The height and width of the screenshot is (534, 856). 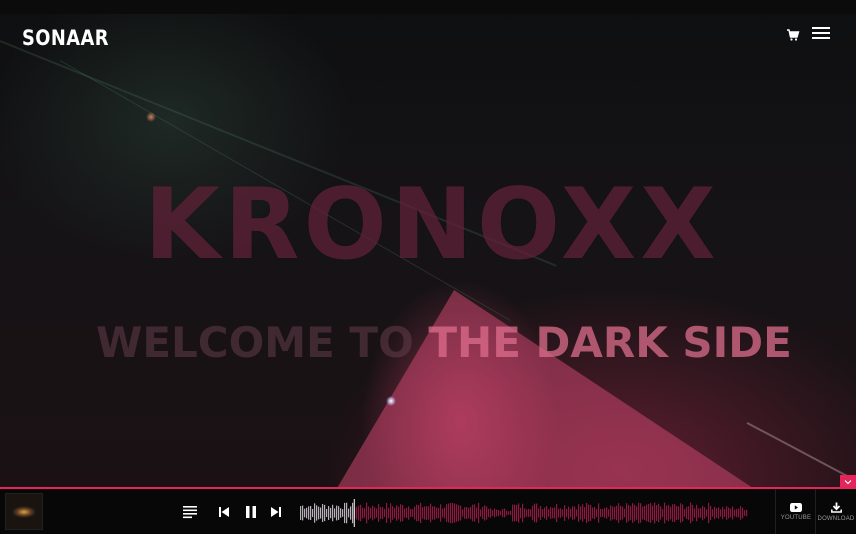 I want to click on cart-button, so click(x=793, y=35).